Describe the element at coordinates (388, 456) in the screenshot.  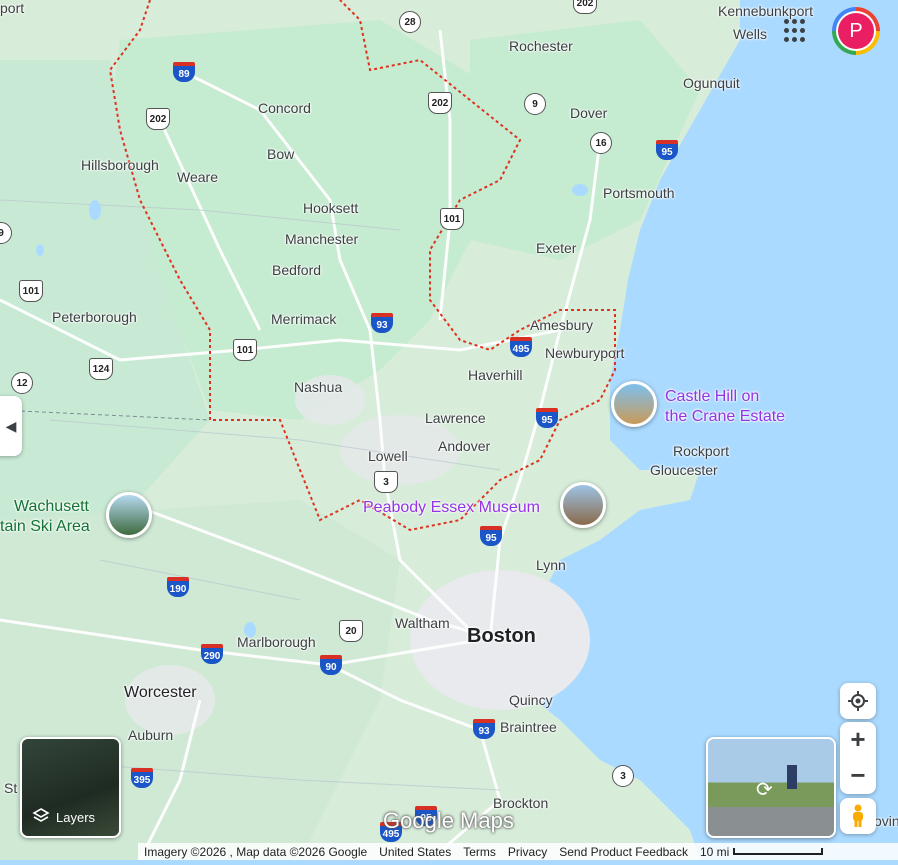
I see `place-label-lowell: Lowell` at that location.